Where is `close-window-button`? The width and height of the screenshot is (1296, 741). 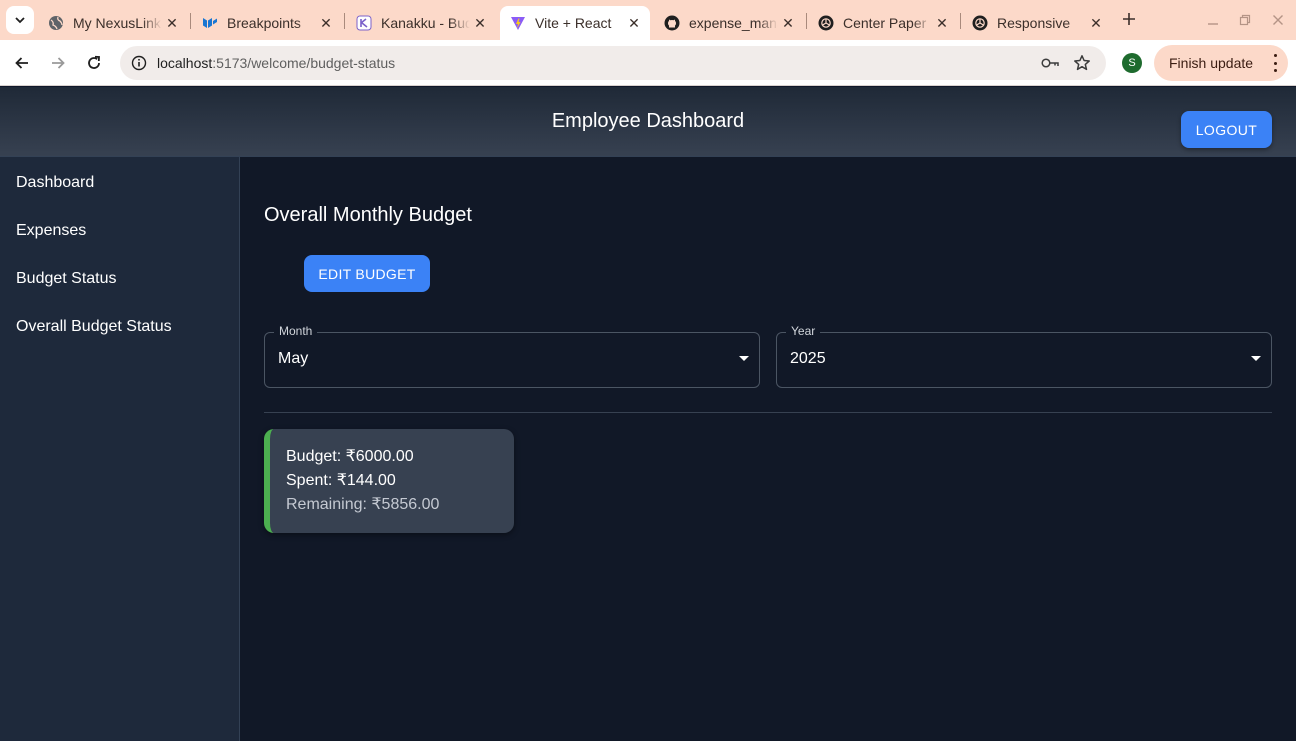 close-window-button is located at coordinates (1278, 20).